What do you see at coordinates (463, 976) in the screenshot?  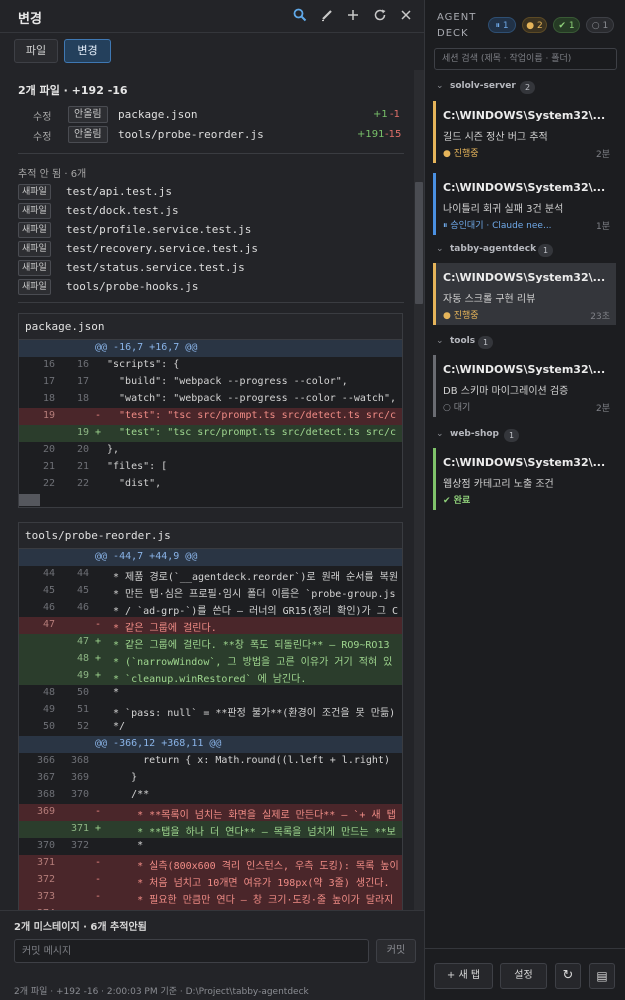 I see `new-tab-button: + 새 탭` at bounding box center [463, 976].